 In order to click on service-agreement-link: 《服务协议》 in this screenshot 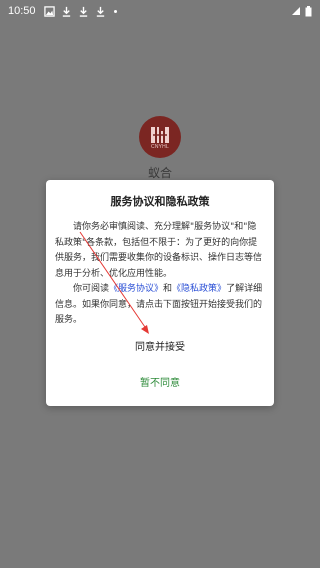, I will do `click(136, 289)`.